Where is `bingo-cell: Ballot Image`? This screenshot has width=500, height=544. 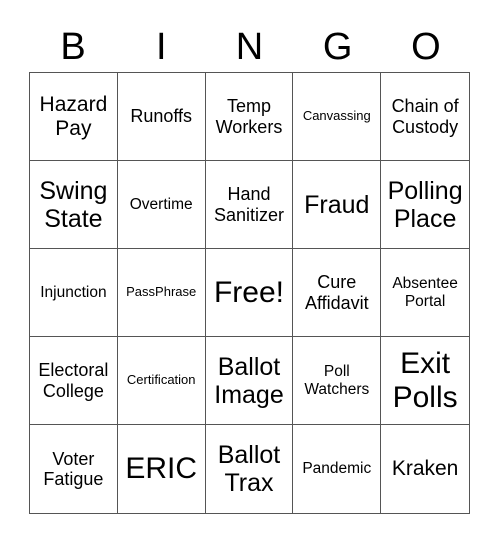 bingo-cell: Ballot Image is located at coordinates (249, 381).